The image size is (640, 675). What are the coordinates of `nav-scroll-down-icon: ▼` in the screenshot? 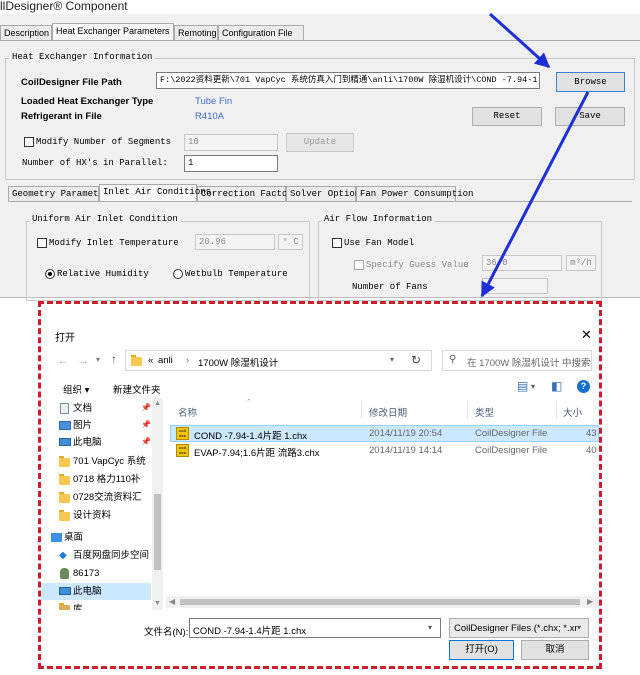 It's located at (157, 603).